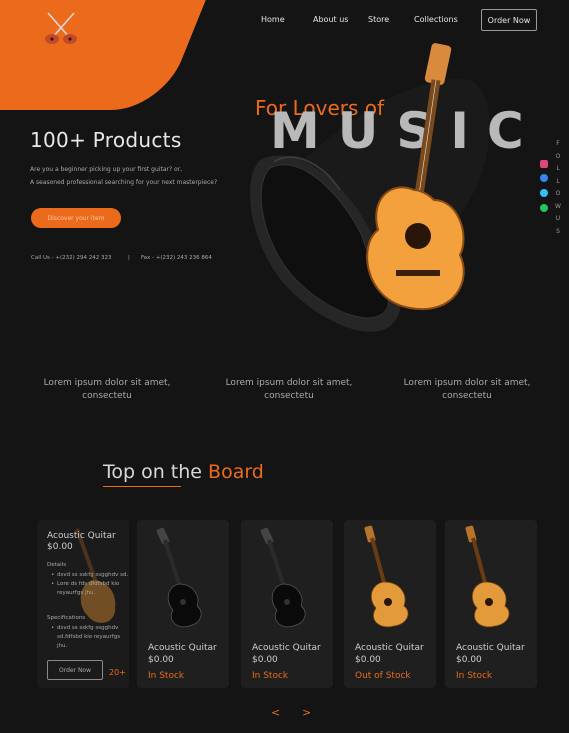 This screenshot has height=733, width=569. Describe the element at coordinates (330, 19) in the screenshot. I see `nav-about-us: About us` at that location.